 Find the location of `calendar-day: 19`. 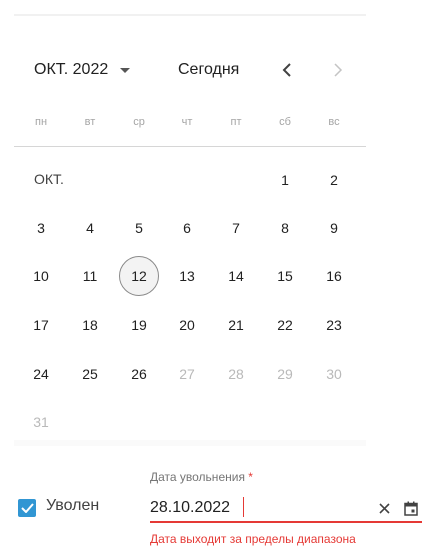

calendar-day: 19 is located at coordinates (139, 325).